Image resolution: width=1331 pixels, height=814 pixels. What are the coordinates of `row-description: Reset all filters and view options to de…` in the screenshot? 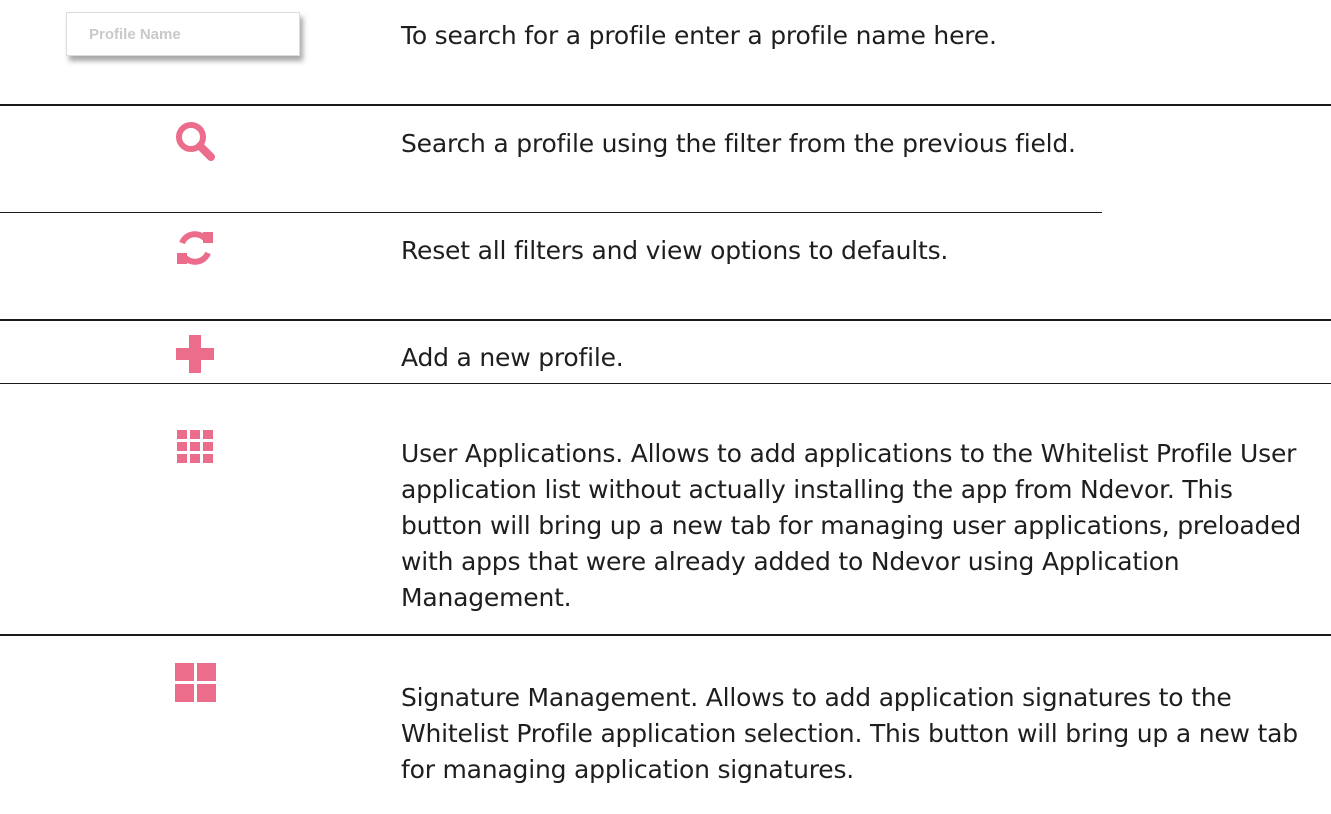 It's located at (675, 250).